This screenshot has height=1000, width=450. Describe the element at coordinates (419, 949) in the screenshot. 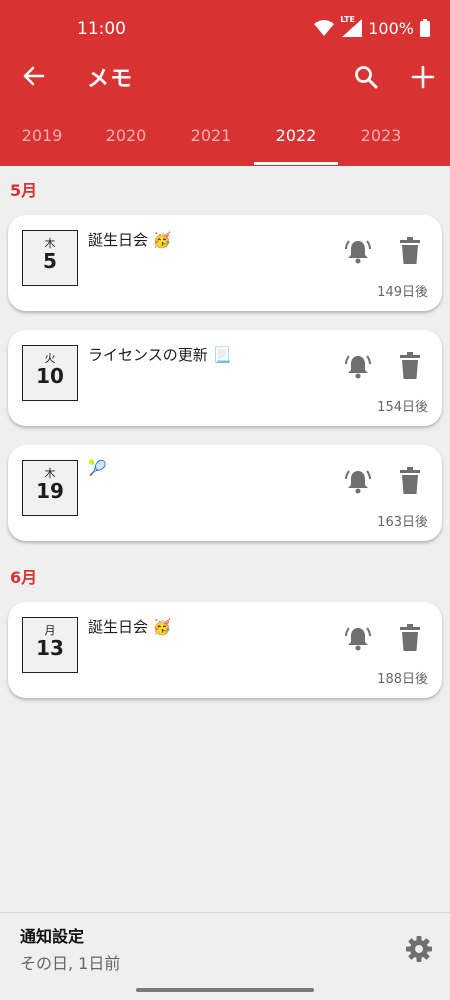

I see `gear-icon` at that location.